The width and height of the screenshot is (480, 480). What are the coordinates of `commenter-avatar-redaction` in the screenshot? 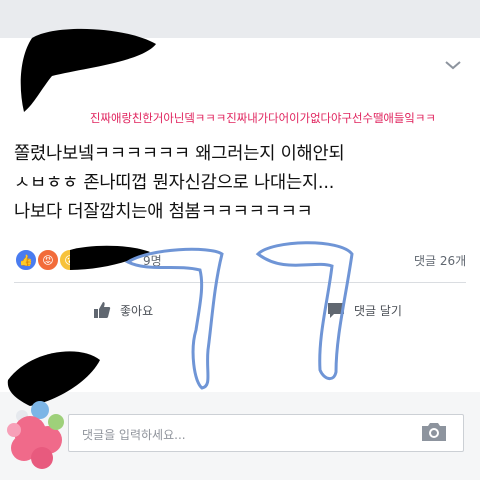 It's located at (53, 410).